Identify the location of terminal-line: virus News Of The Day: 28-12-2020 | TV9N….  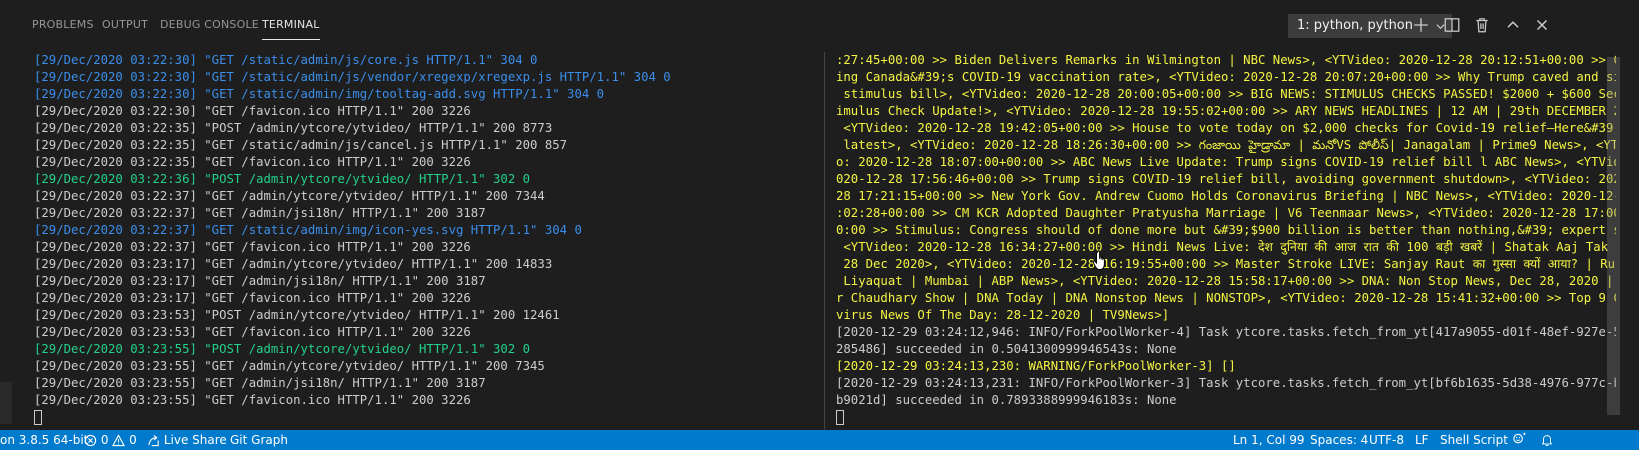
(1003, 315).